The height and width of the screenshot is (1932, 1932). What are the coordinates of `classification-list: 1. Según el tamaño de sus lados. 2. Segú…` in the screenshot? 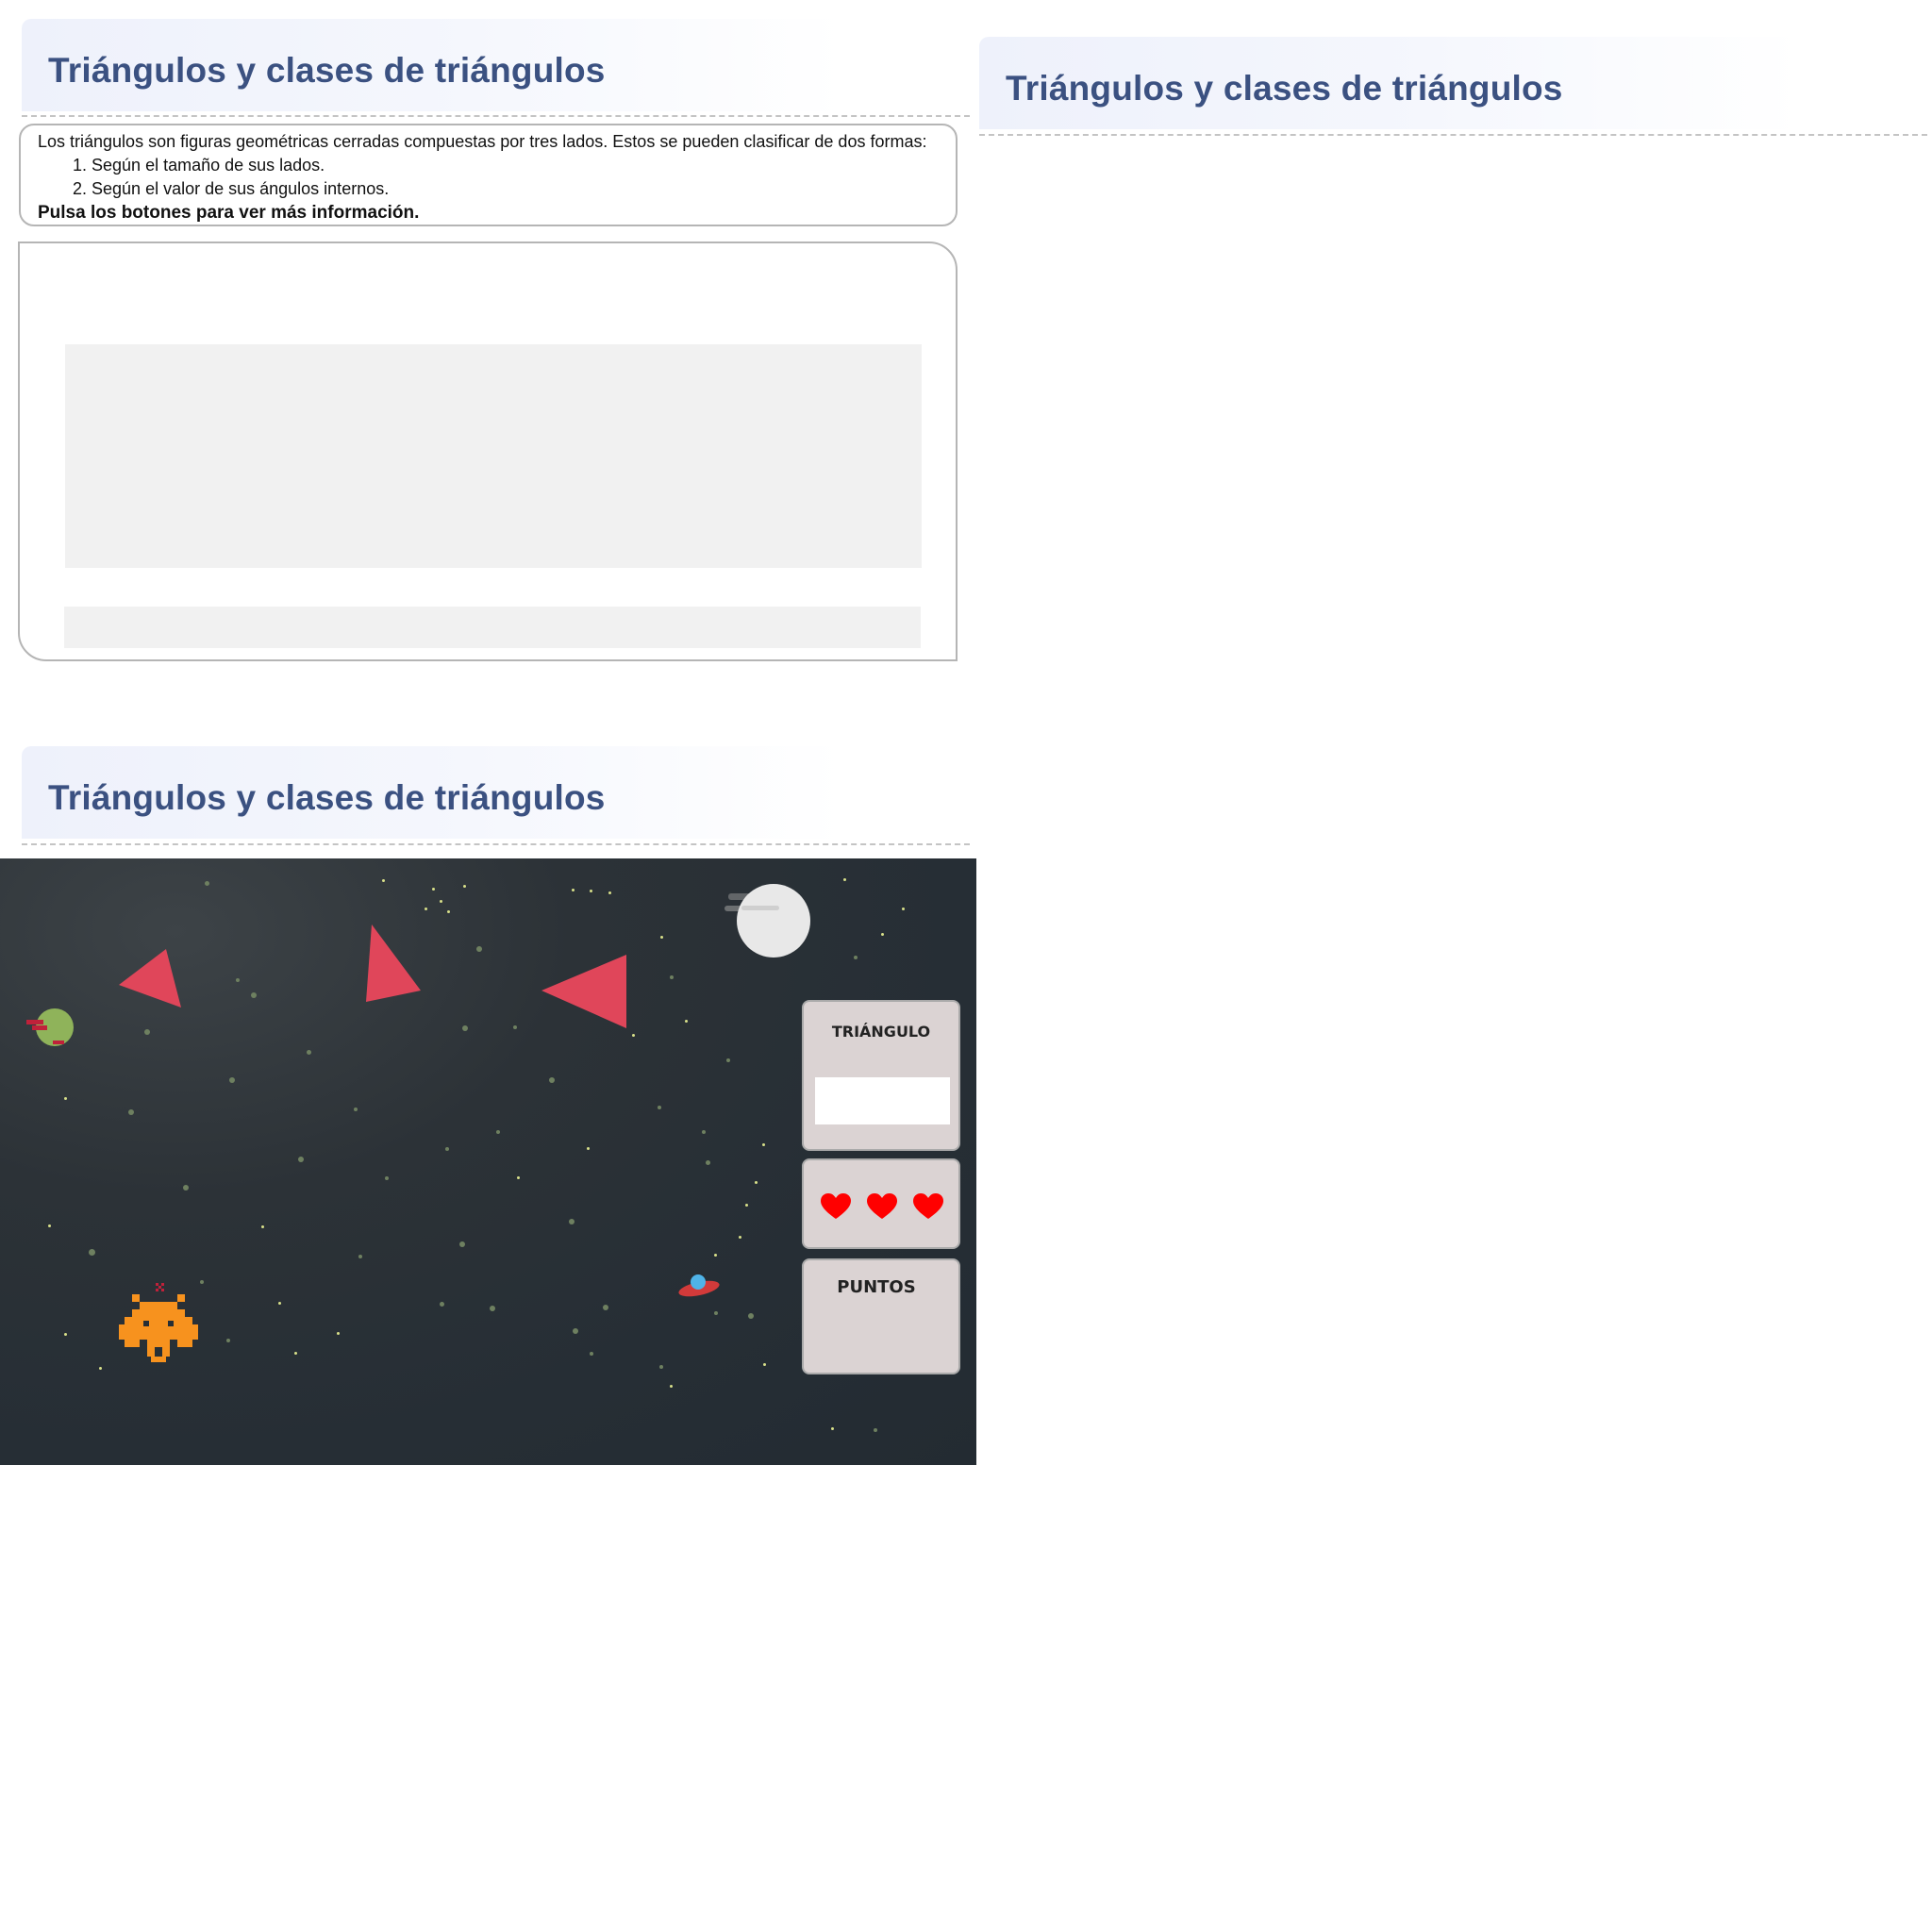 It's located at (497, 178).